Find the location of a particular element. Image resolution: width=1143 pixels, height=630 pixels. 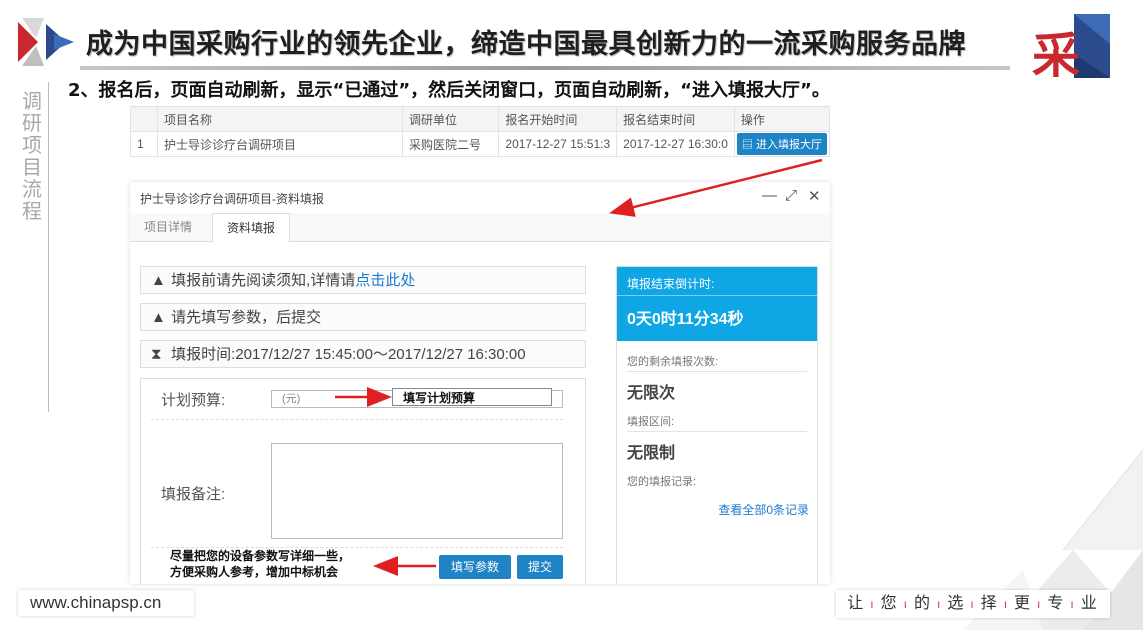

countdown-header: 填报结束倒计时: 0天0时11分34秒 is located at coordinates (717, 304).